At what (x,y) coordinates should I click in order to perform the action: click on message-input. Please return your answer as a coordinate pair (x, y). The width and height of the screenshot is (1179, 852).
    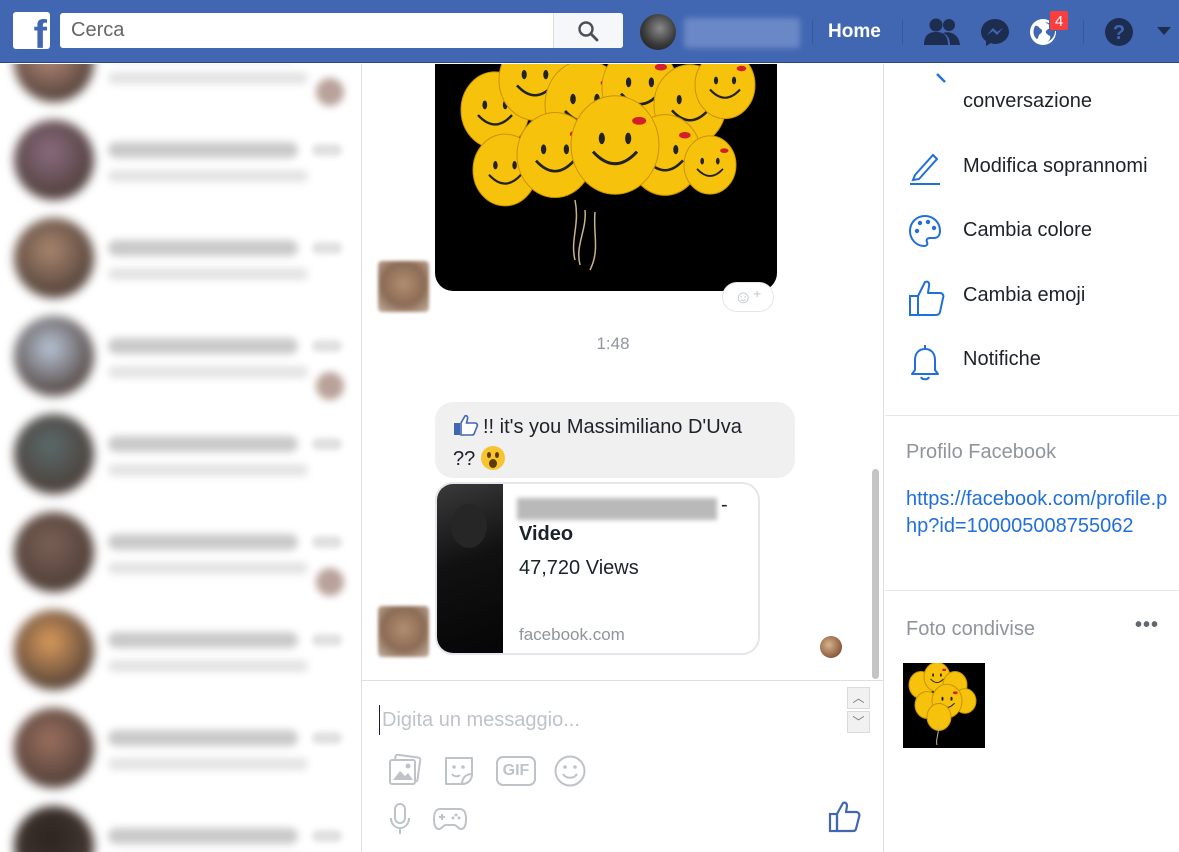
    Looking at the image, I should click on (609, 720).